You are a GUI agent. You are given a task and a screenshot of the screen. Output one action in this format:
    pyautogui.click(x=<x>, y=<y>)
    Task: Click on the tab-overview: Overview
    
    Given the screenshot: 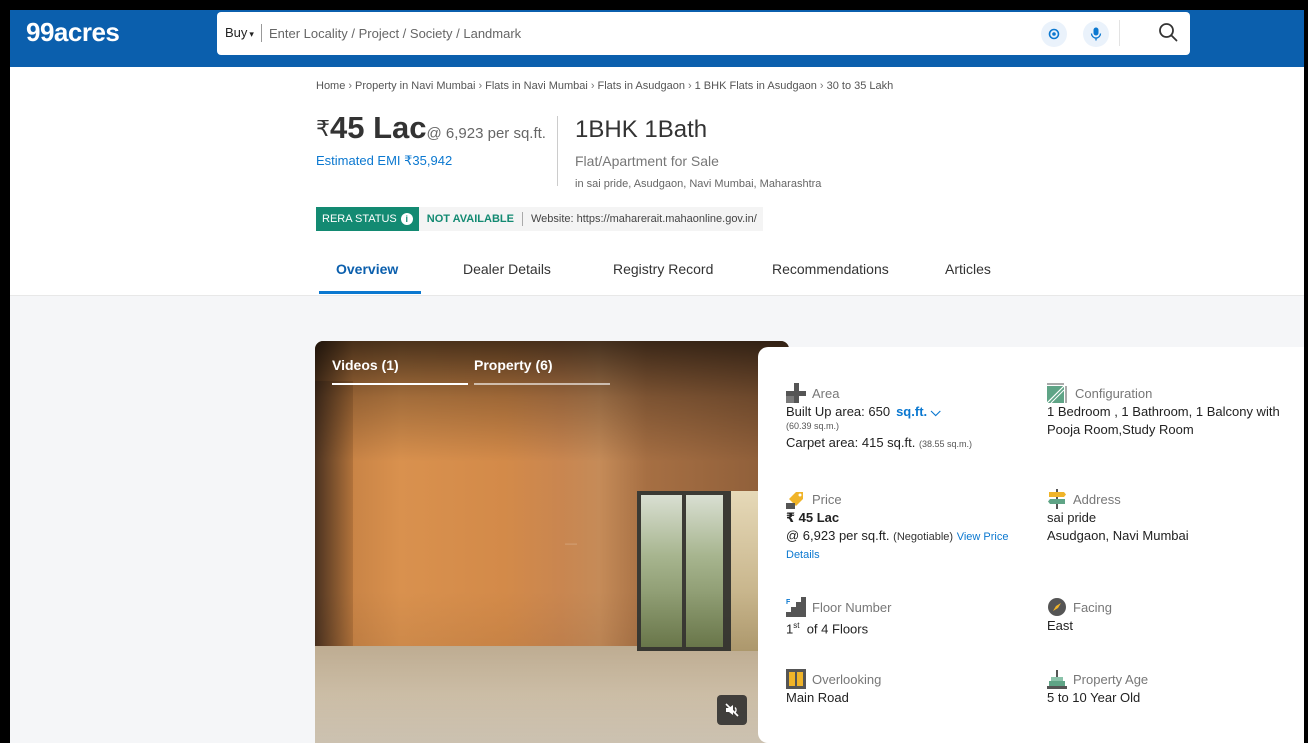 What is the action you would take?
    pyautogui.click(x=367, y=269)
    